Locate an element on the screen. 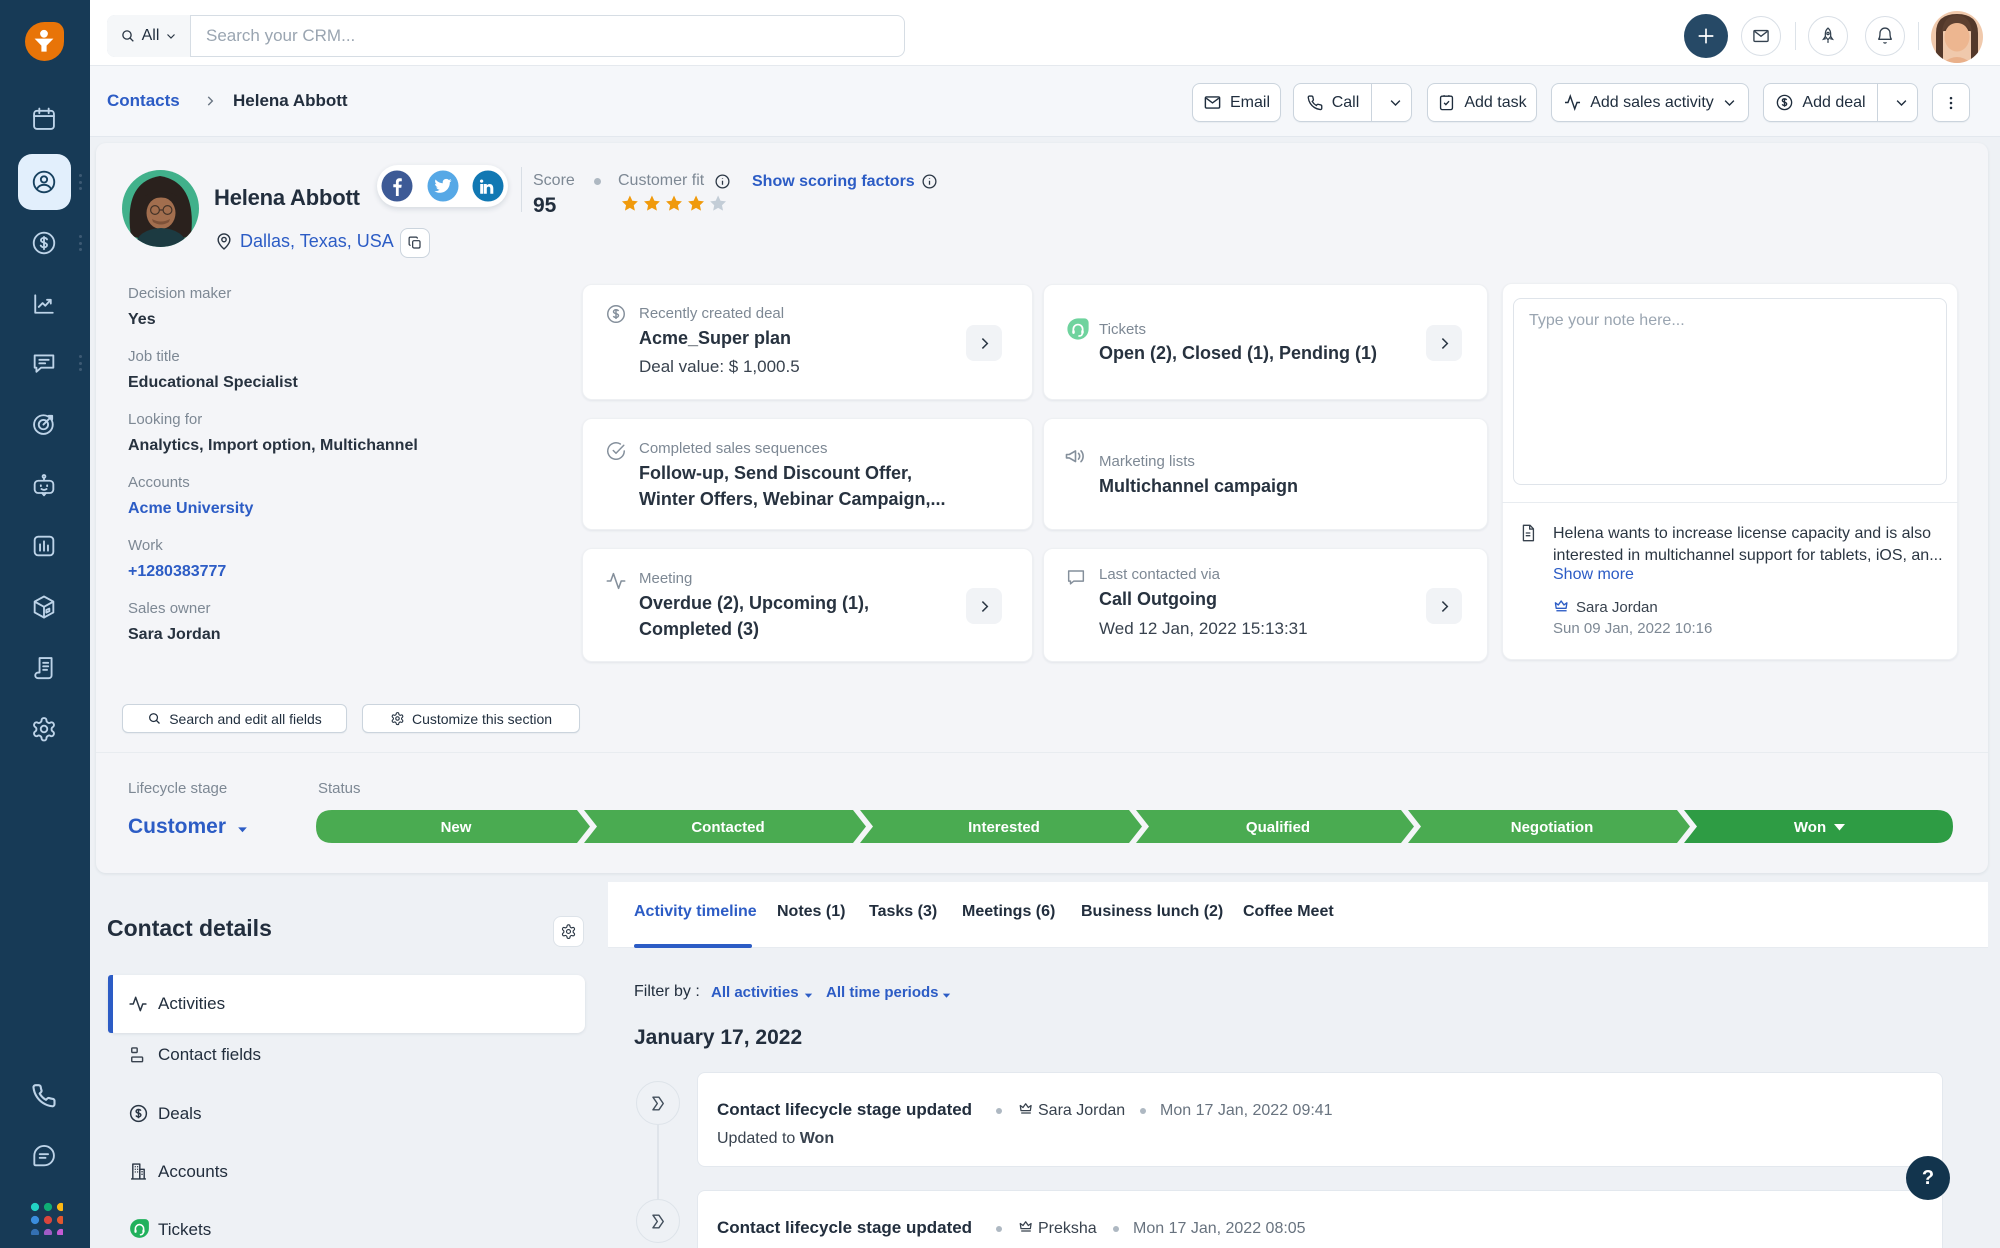  svg-text: Interested is located at coordinates (1004, 827).